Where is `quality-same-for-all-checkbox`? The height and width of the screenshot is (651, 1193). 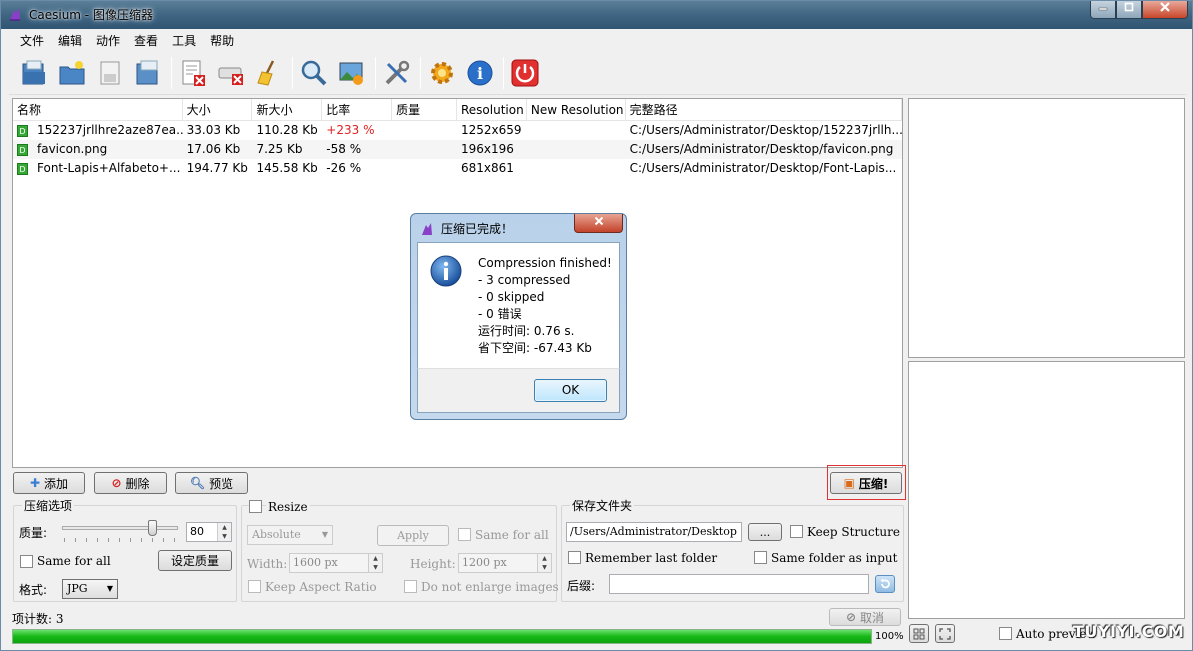 quality-same-for-all-checkbox is located at coordinates (26, 561).